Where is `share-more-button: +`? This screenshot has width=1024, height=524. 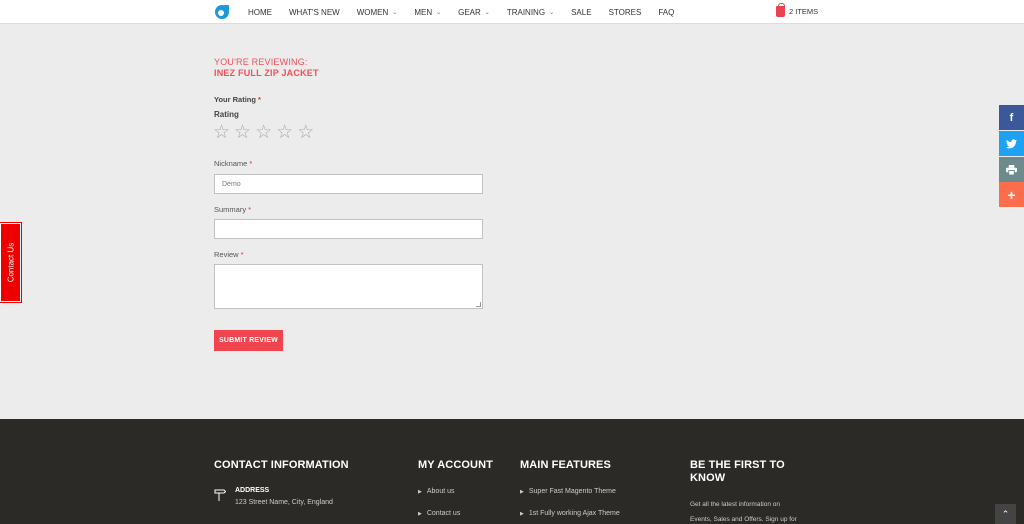
share-more-button: + is located at coordinates (1011, 194).